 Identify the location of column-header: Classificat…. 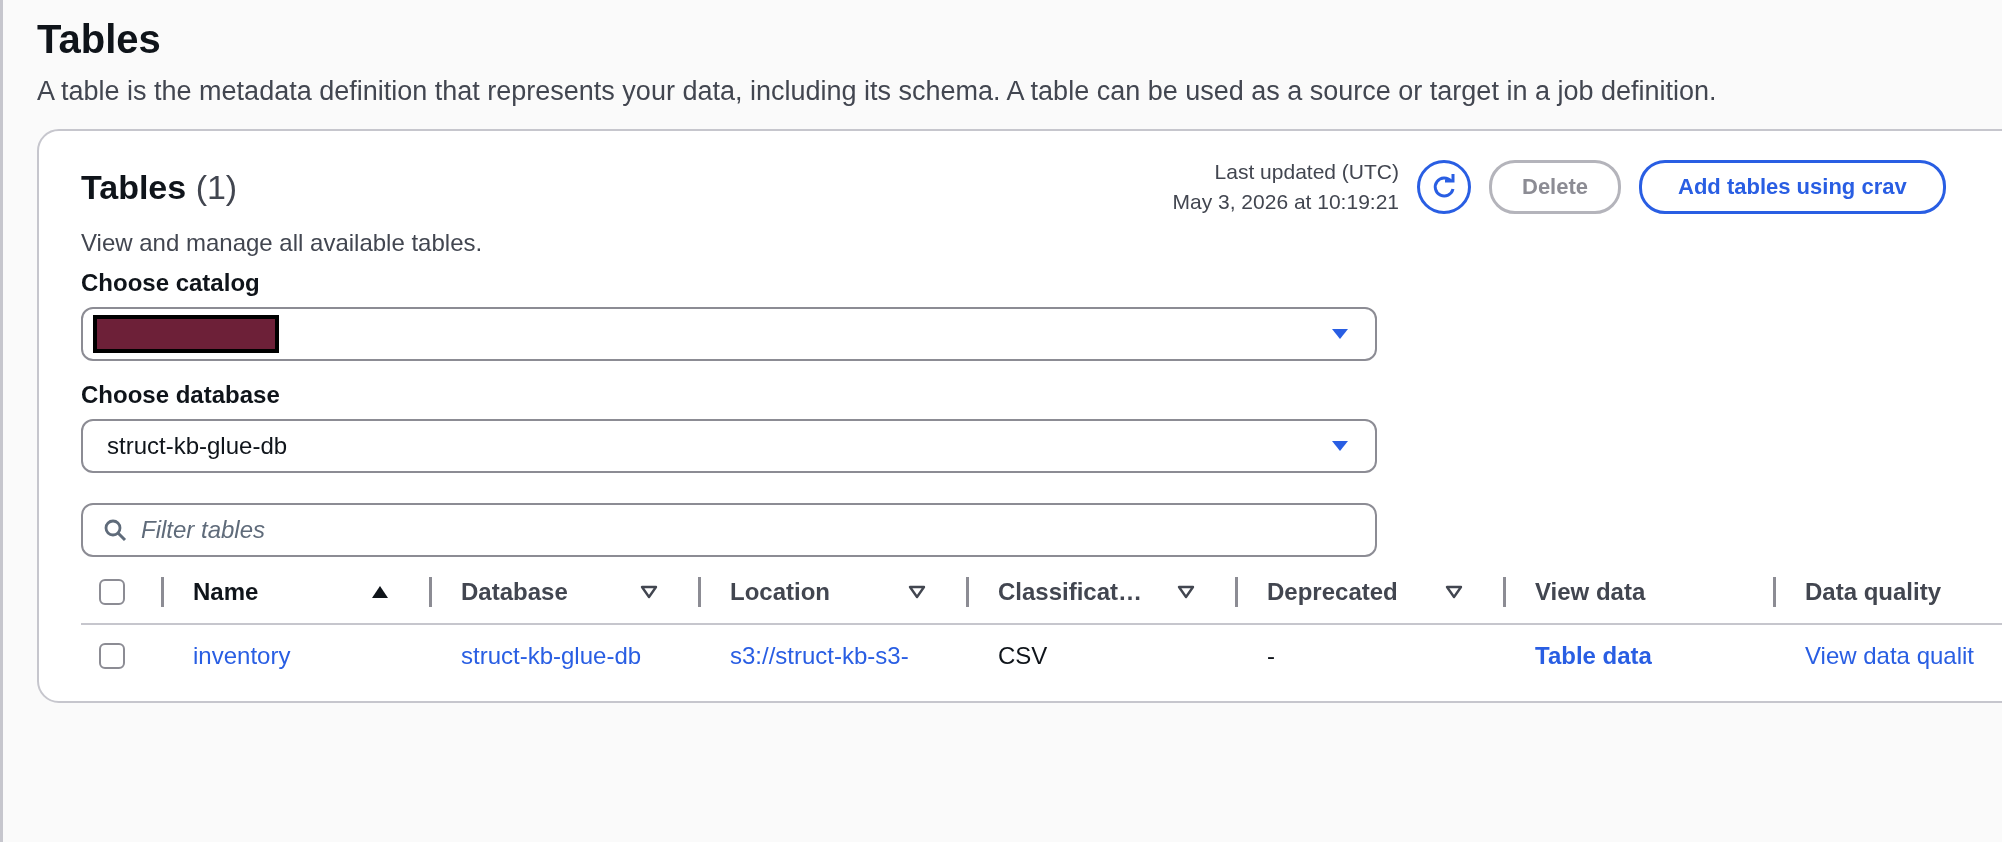
(1070, 592).